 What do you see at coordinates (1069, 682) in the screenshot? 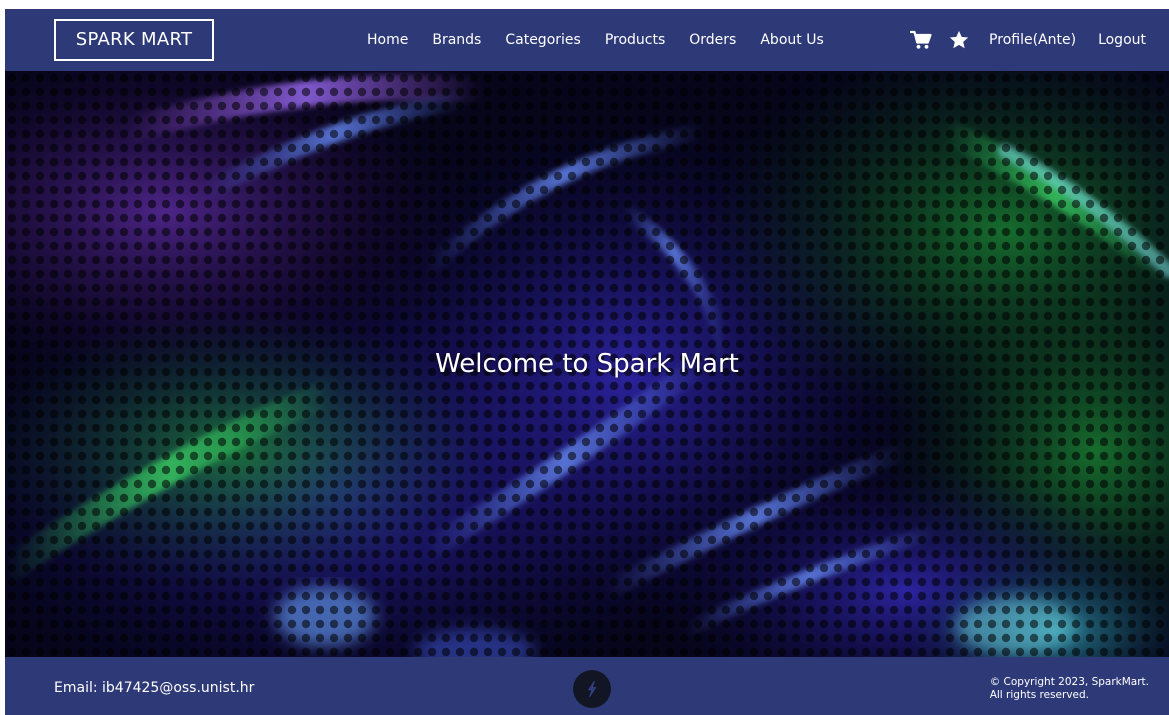
I see `copyright-line-1: © Copyright 2023, SparkMart.` at bounding box center [1069, 682].